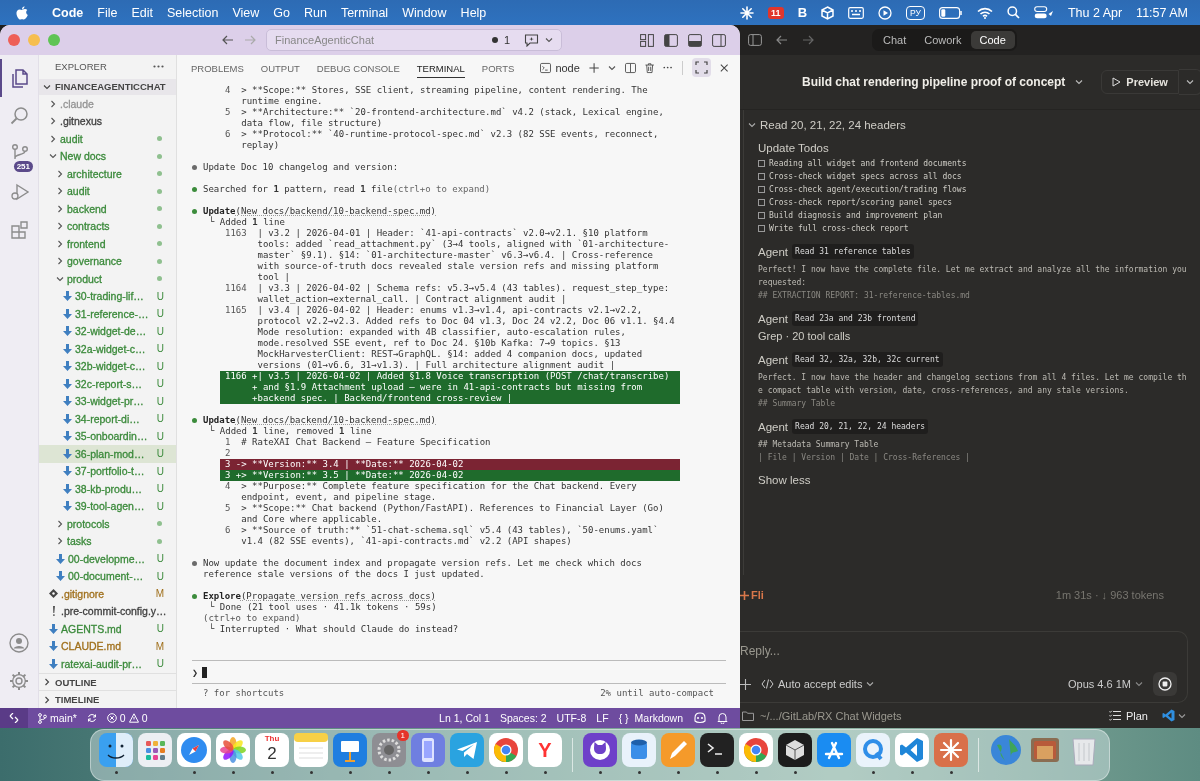  I want to click on compass-icon, so click(194, 749).